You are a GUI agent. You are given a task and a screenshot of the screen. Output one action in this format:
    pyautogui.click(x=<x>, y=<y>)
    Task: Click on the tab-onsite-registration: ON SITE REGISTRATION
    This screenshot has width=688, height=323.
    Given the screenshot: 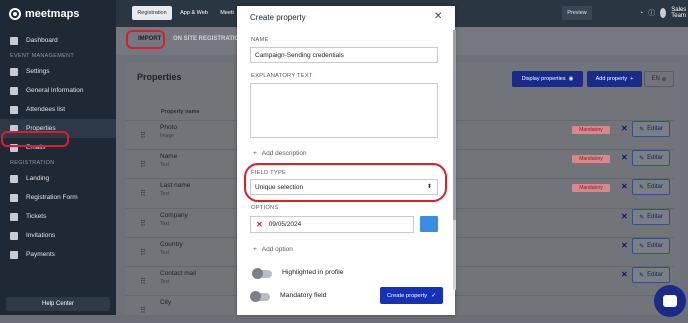 What is the action you would take?
    pyautogui.click(x=208, y=39)
    